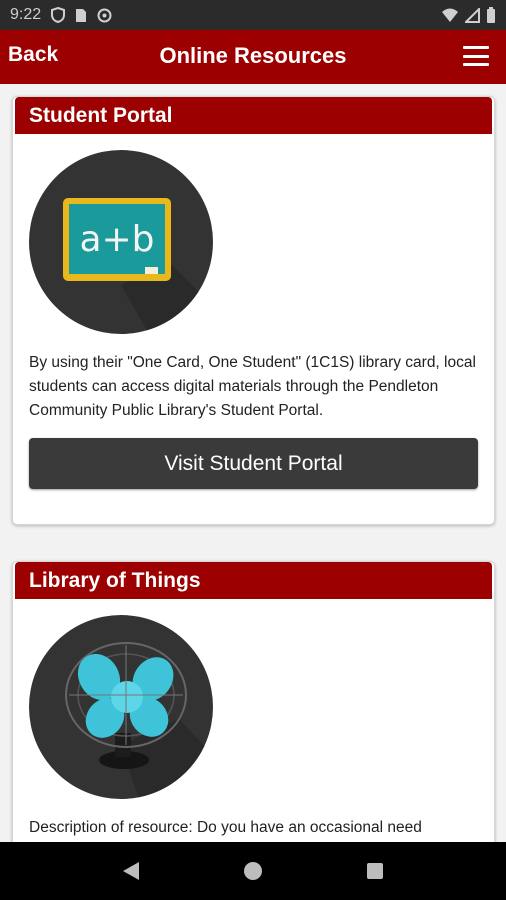  What do you see at coordinates (26, 14) in the screenshot?
I see `status-time: 9:22` at bounding box center [26, 14].